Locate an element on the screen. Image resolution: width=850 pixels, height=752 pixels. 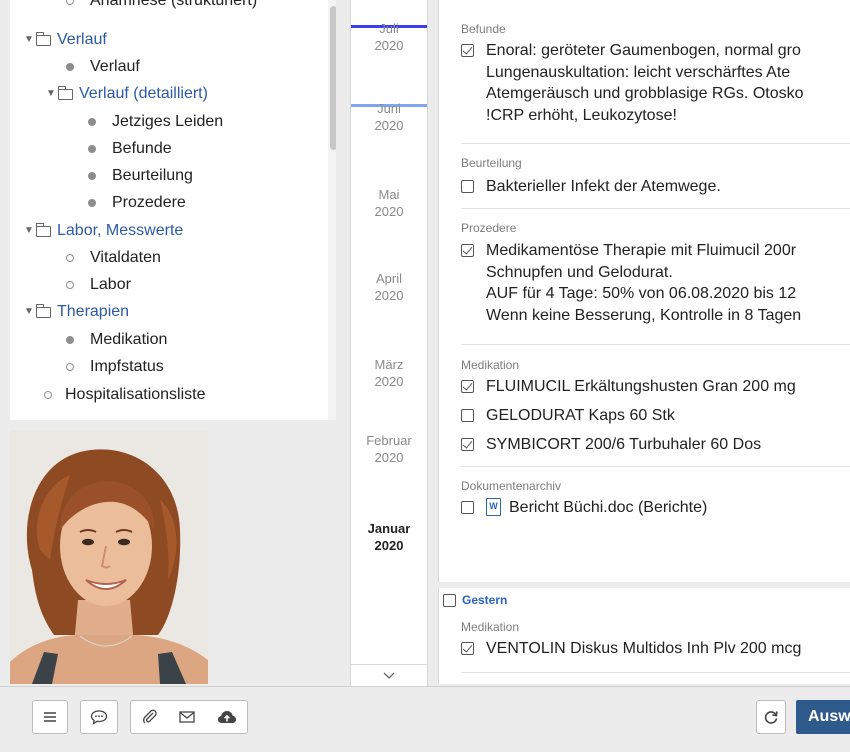
medication-item: FLUIMUCIL Erkältungshusten Gran 200 mg is located at coordinates (628, 387).